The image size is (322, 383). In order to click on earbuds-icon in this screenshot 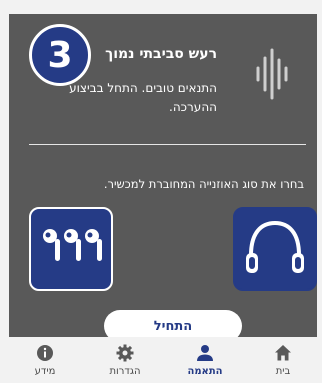, I will do `click(72, 245)`.